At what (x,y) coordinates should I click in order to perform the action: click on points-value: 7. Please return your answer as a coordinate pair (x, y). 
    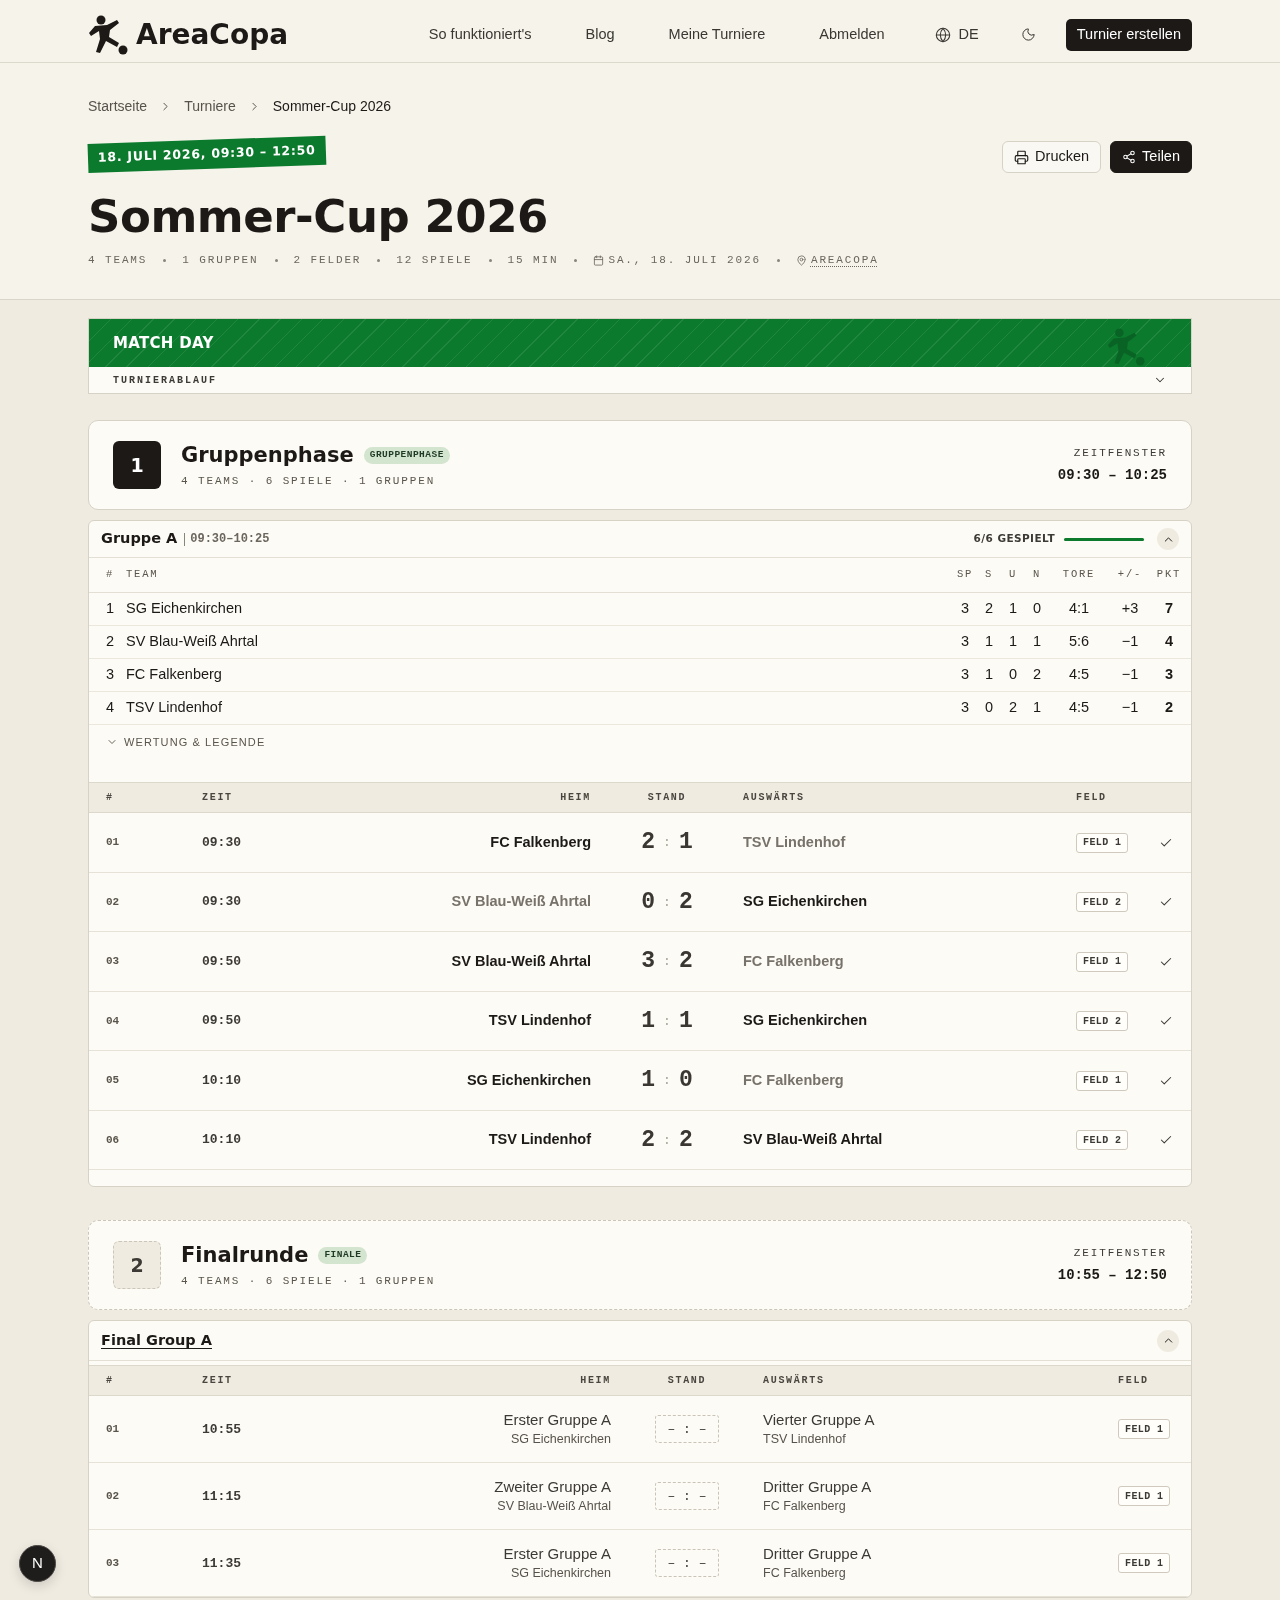
    Looking at the image, I should click on (1169, 609).